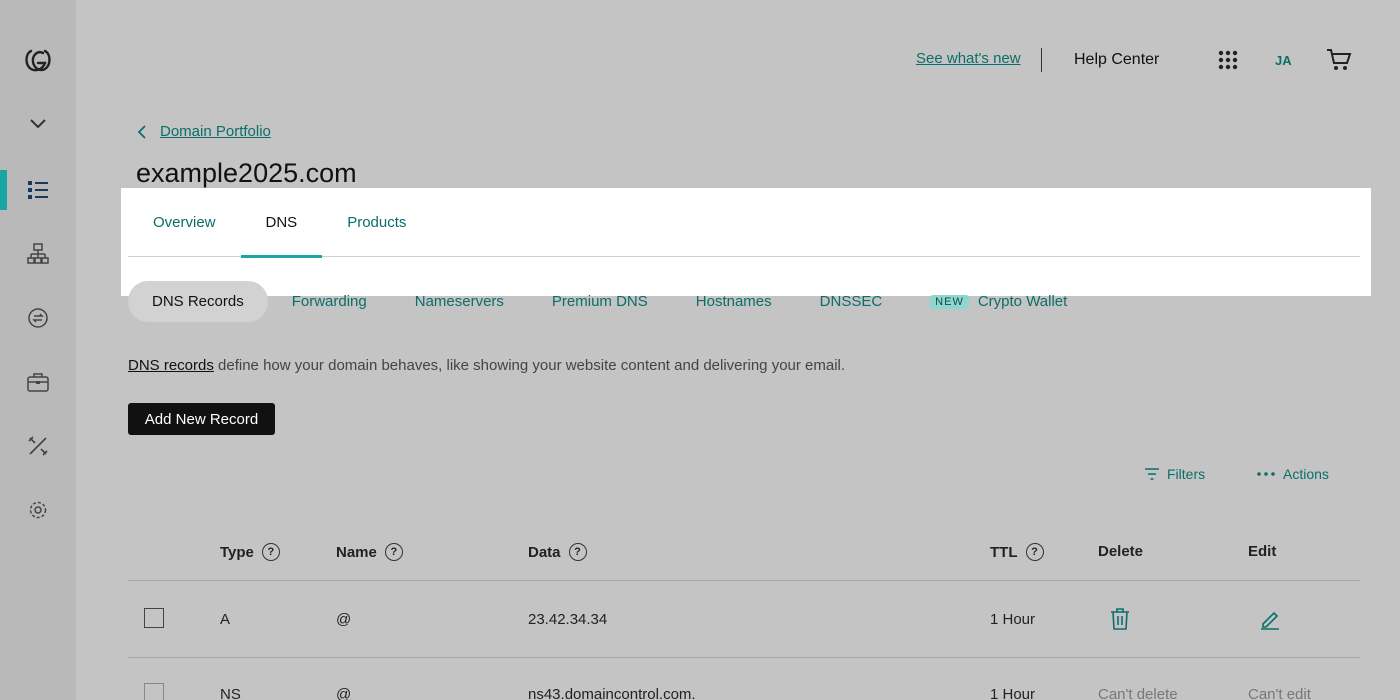 Image resolution: width=1400 pixels, height=700 pixels. Describe the element at coordinates (1283, 60) in the screenshot. I see `account-avatar: JA` at that location.